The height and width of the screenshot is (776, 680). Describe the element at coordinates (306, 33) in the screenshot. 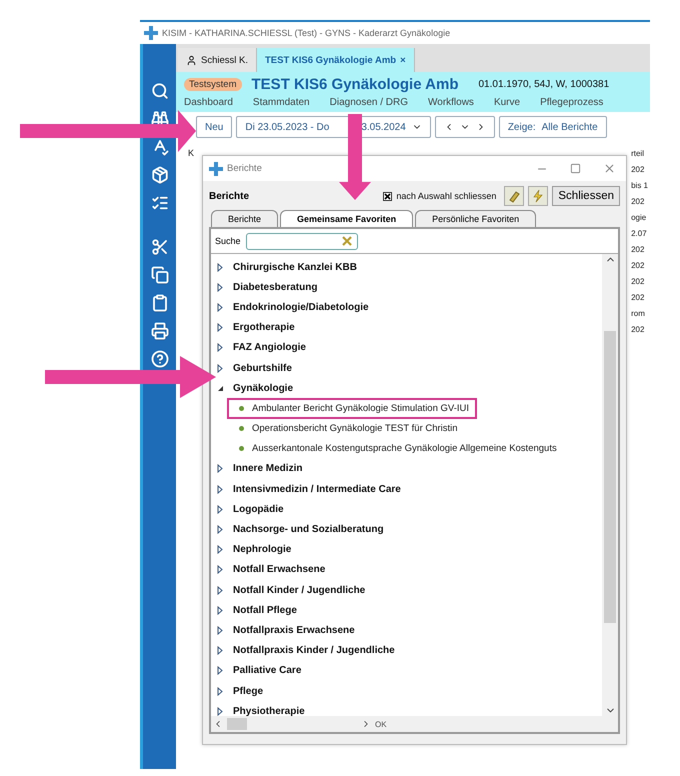

I see `window-title: KISIM - KATHARINA.SCHIESSL (Test) - GYNS - Kaderarzt Gynäkologie` at that location.